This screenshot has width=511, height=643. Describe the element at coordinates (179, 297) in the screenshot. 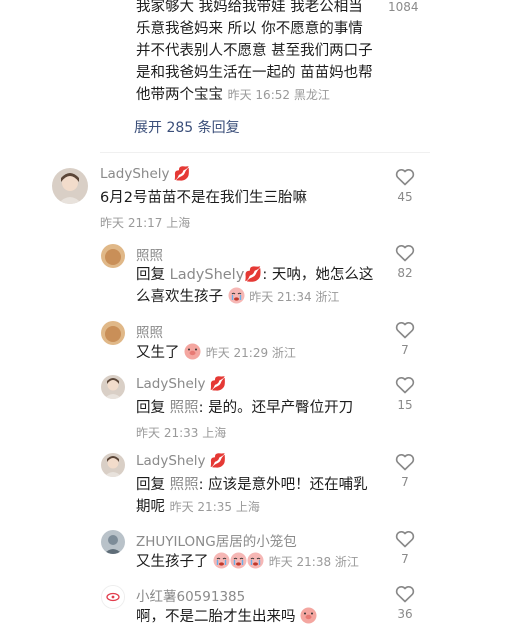

I see `comment-text: 么喜欢生孩子` at that location.